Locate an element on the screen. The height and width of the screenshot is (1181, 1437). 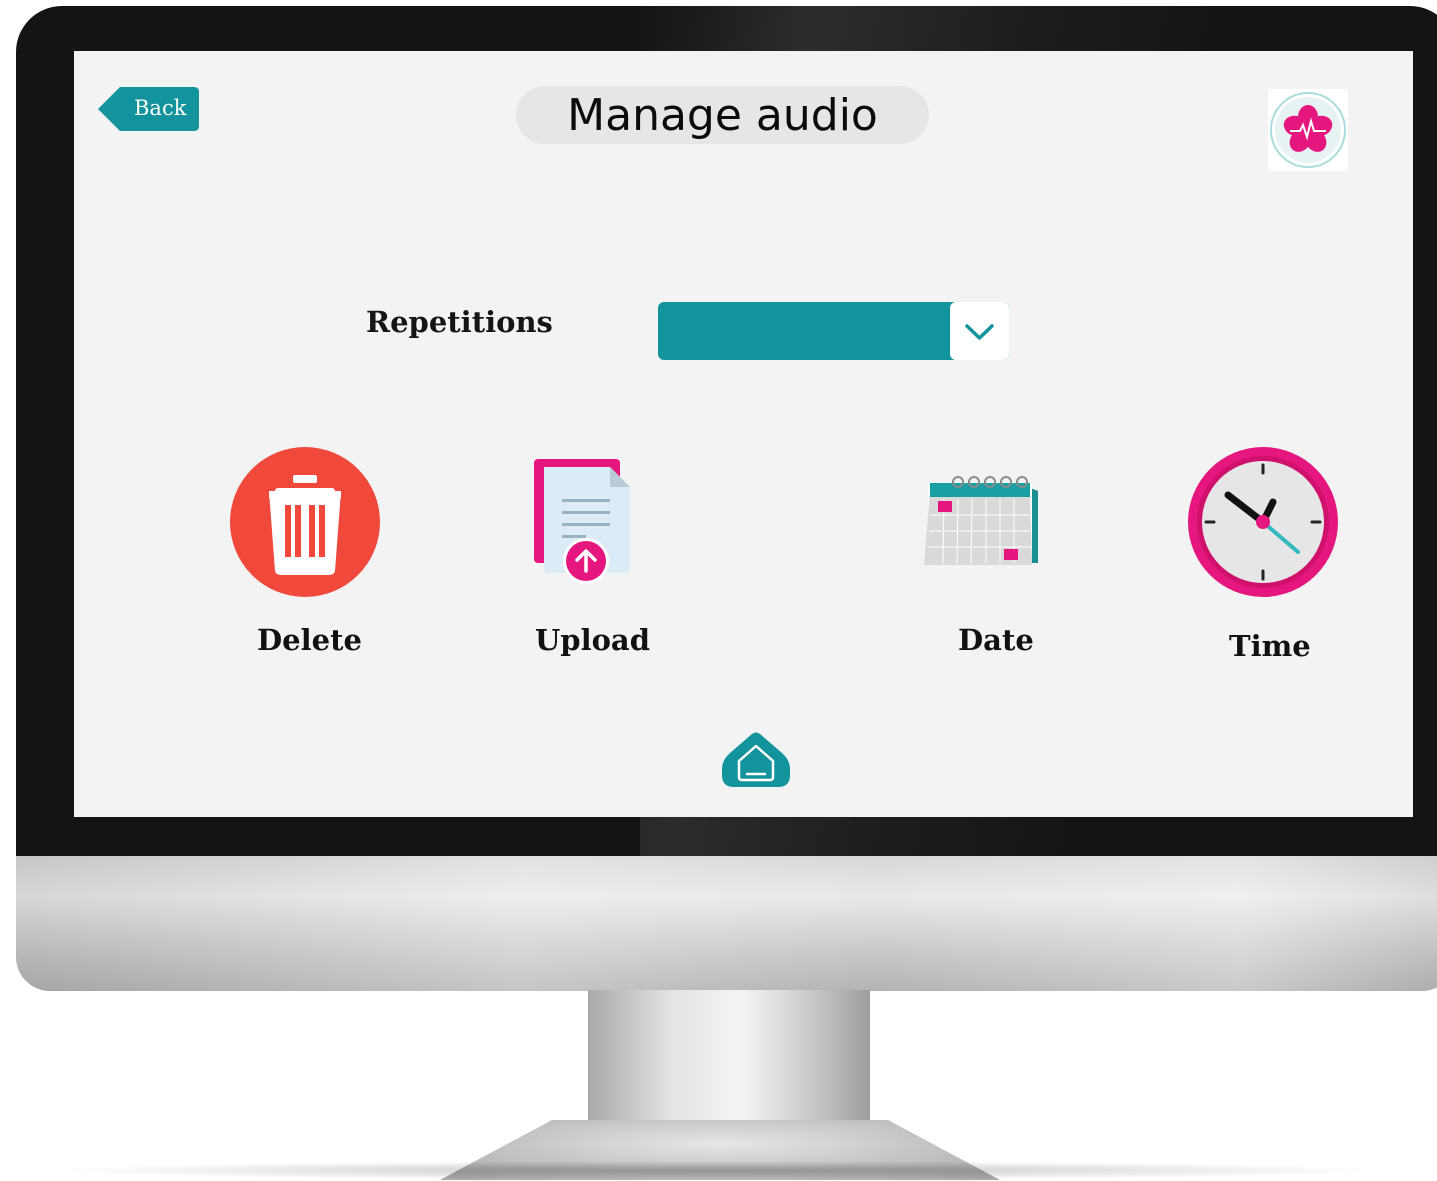
monitor-stand-neck is located at coordinates (729, 1065).